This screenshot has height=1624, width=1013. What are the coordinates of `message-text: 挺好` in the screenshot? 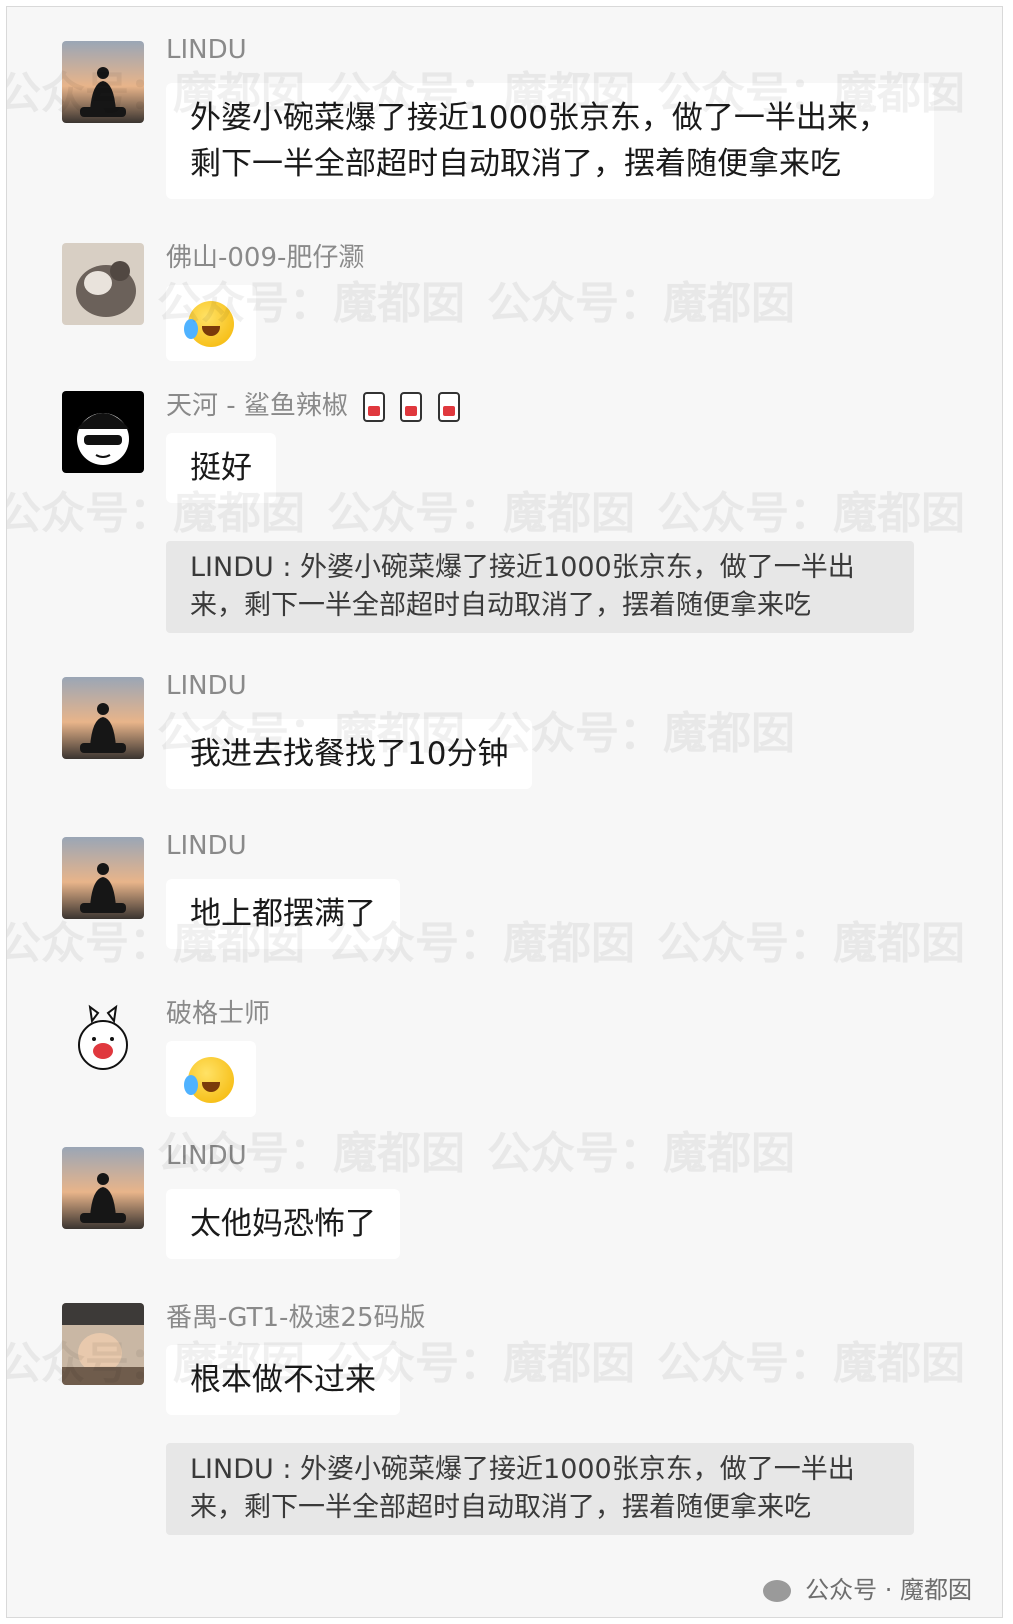 It's located at (221, 468).